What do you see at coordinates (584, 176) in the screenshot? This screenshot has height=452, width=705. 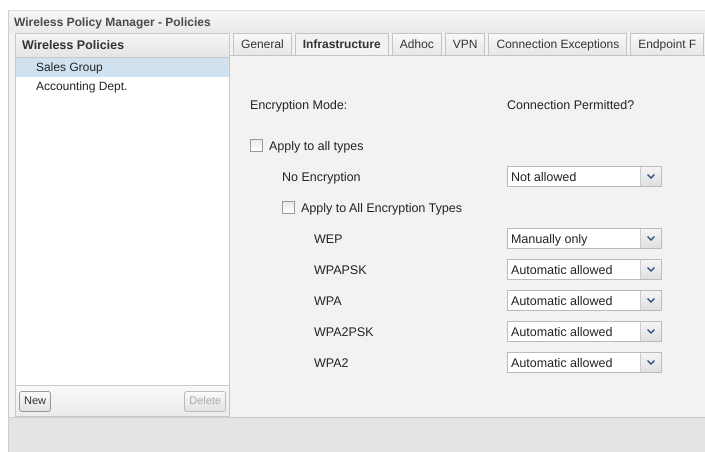 I see `dropdown: Not allowed` at bounding box center [584, 176].